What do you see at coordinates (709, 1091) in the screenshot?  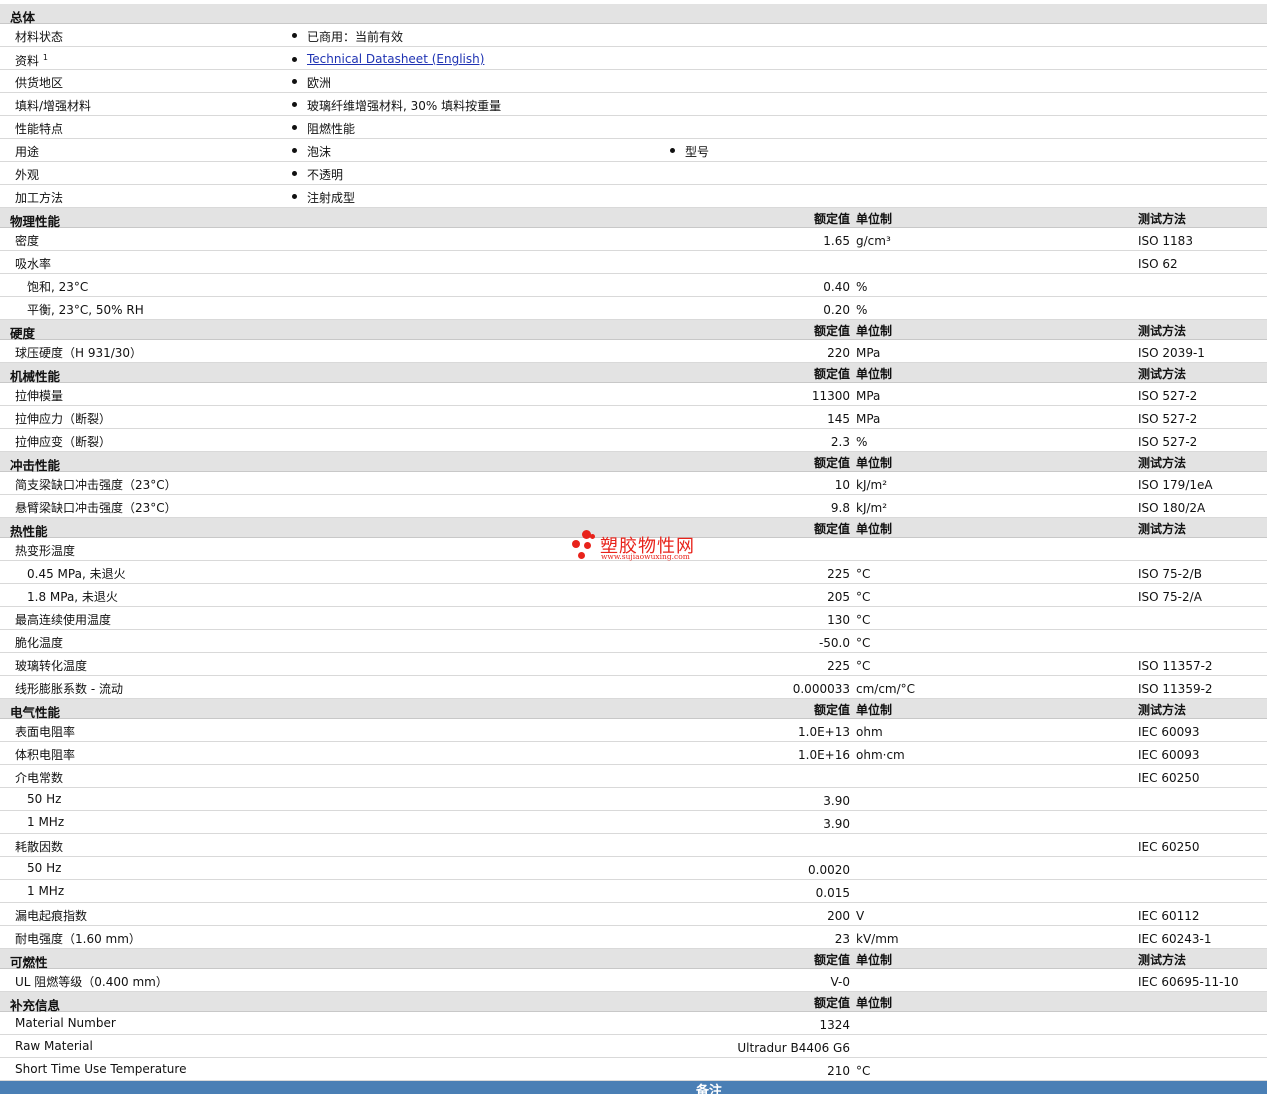 I see `notes-label: 备注` at bounding box center [709, 1091].